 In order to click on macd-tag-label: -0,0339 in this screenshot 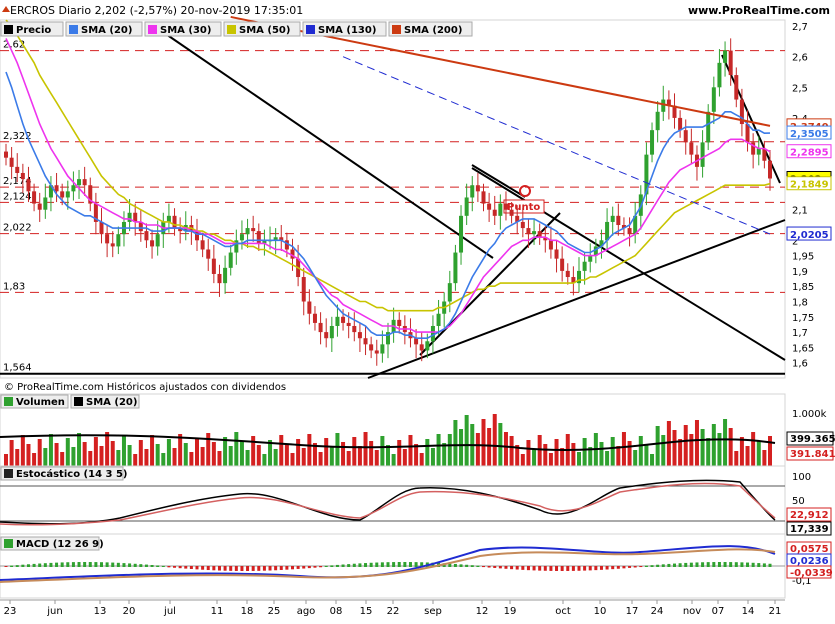, I will do `click(811, 573)`.